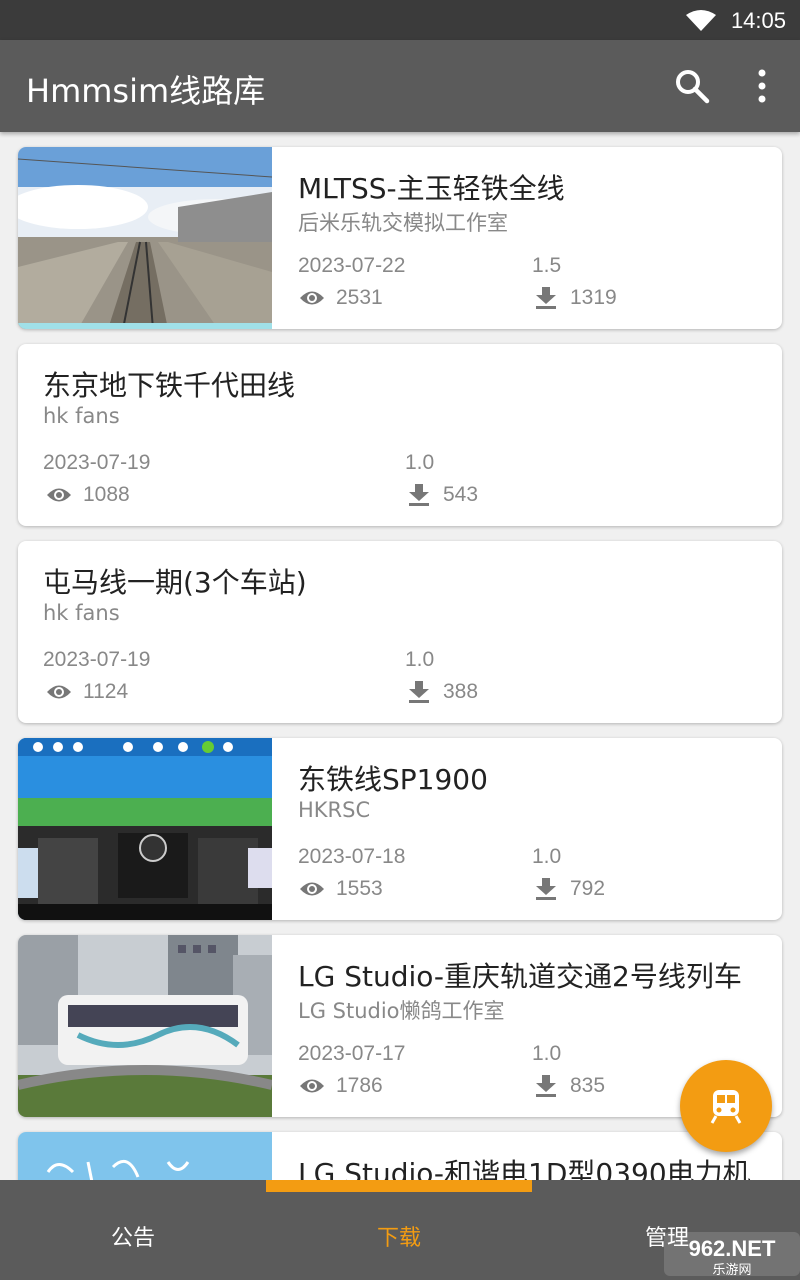  I want to click on route-downloads-count: 792, so click(588, 888).